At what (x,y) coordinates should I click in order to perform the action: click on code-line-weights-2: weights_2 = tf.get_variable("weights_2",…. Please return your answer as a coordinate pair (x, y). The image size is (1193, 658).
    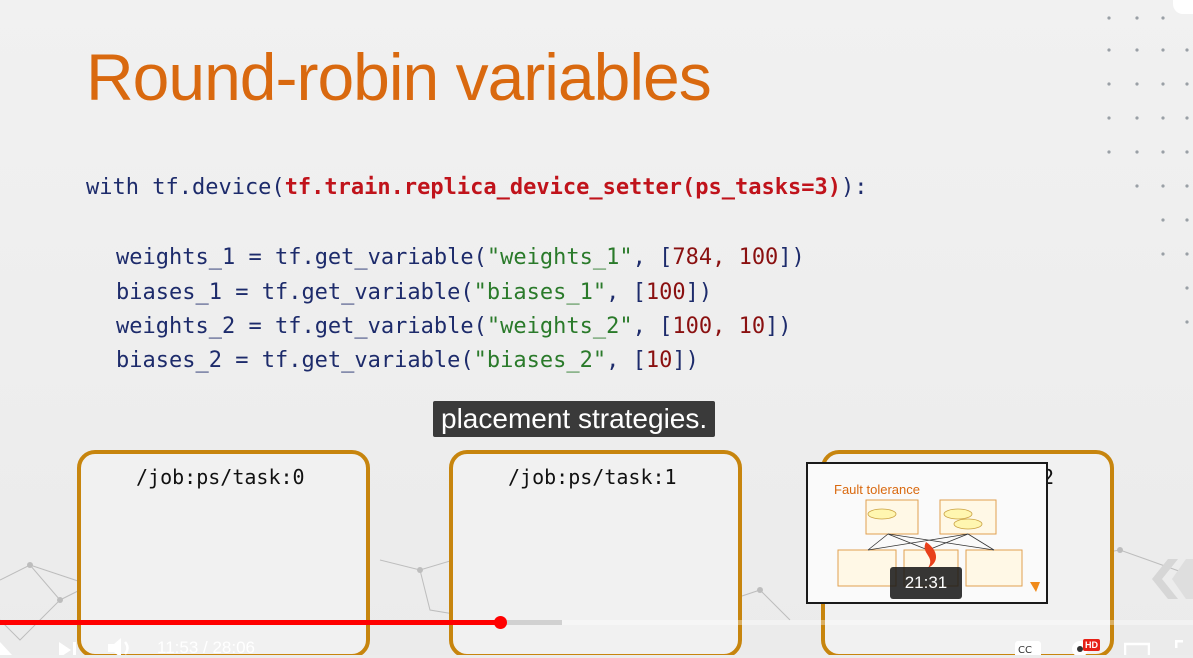
    Looking at the image, I should click on (454, 327).